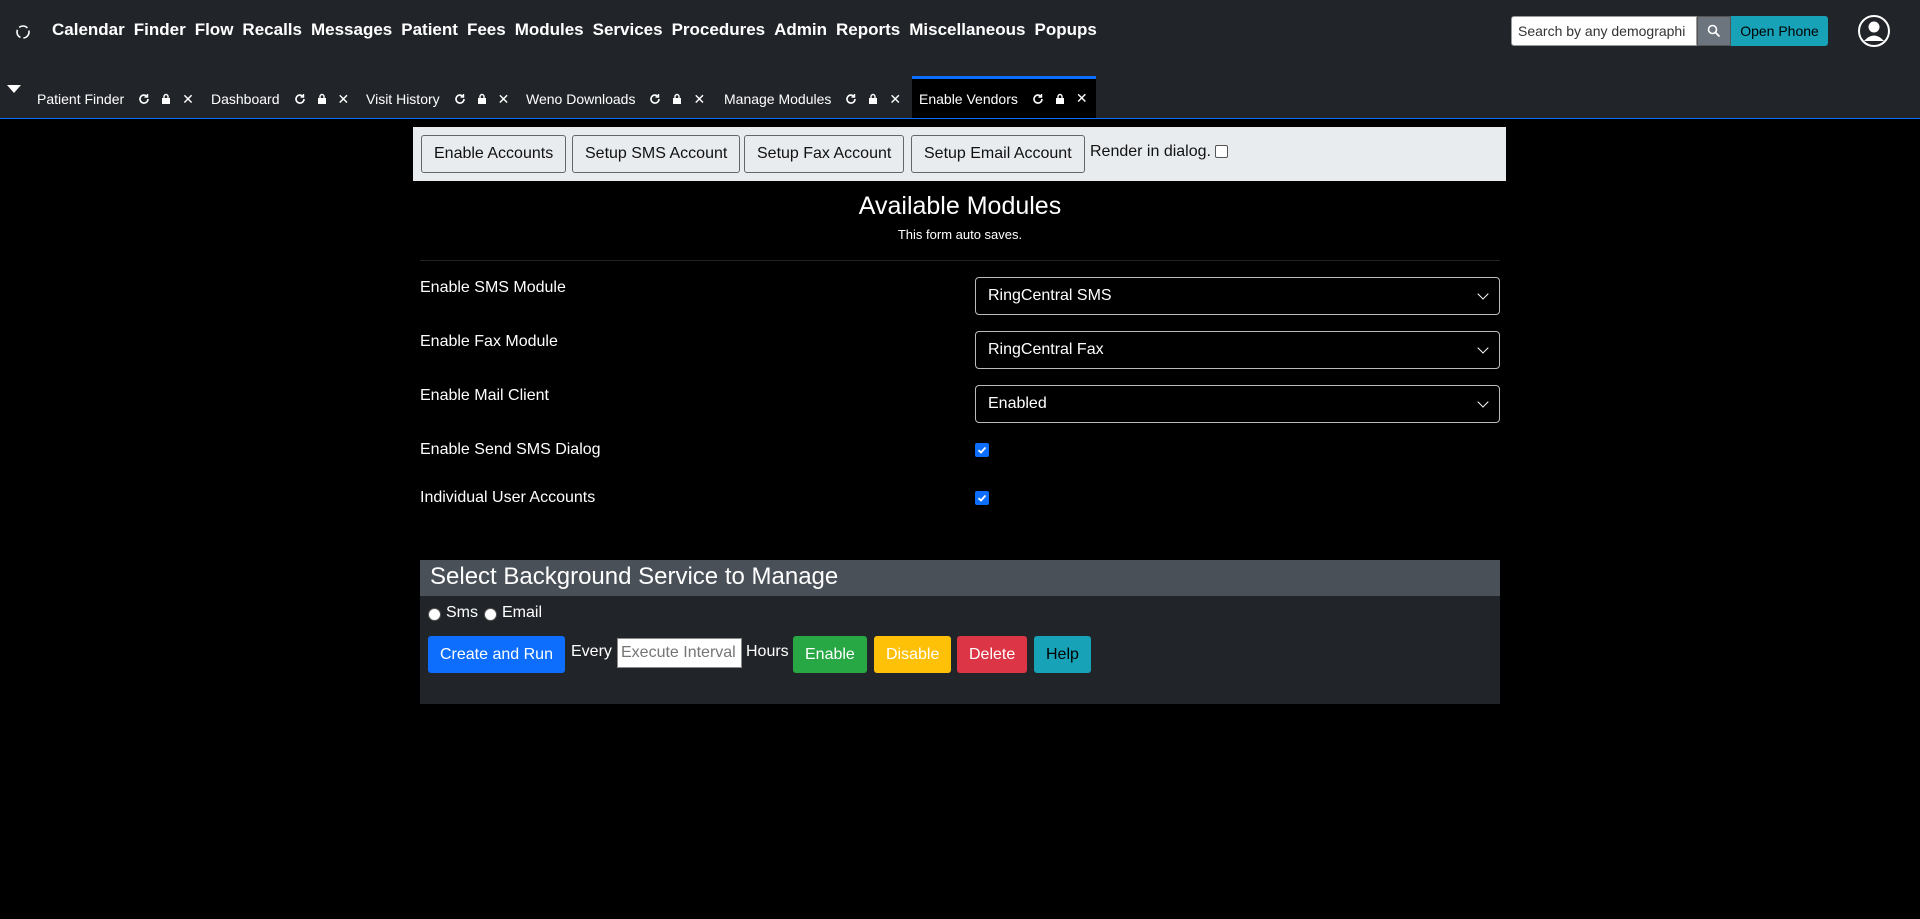  Describe the element at coordinates (824, 154) in the screenshot. I see `setup-fax-account-button: Setup Fax Account` at that location.